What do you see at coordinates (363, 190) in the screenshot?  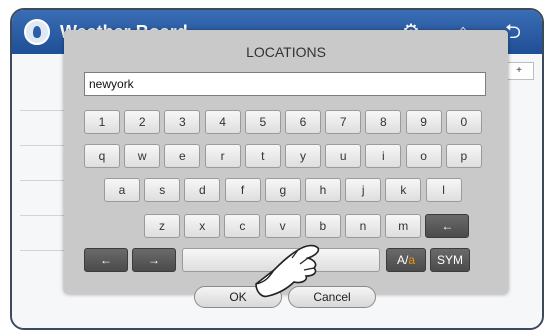 I see `key-j: j` at bounding box center [363, 190].